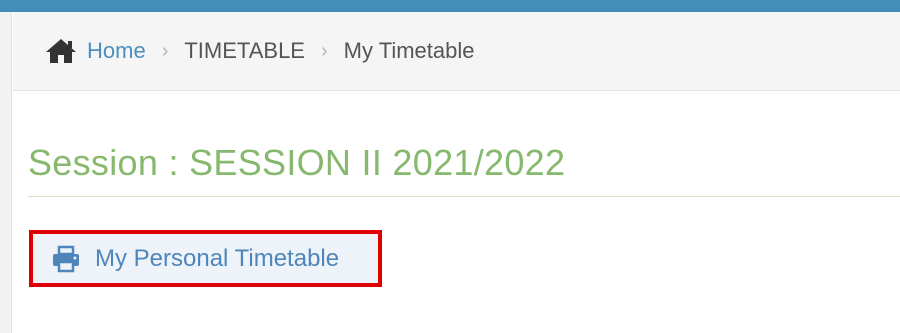 The image size is (900, 333). What do you see at coordinates (409, 50) in the screenshot?
I see `breadcrumb-item-my-timetable: My Timetable` at bounding box center [409, 50].